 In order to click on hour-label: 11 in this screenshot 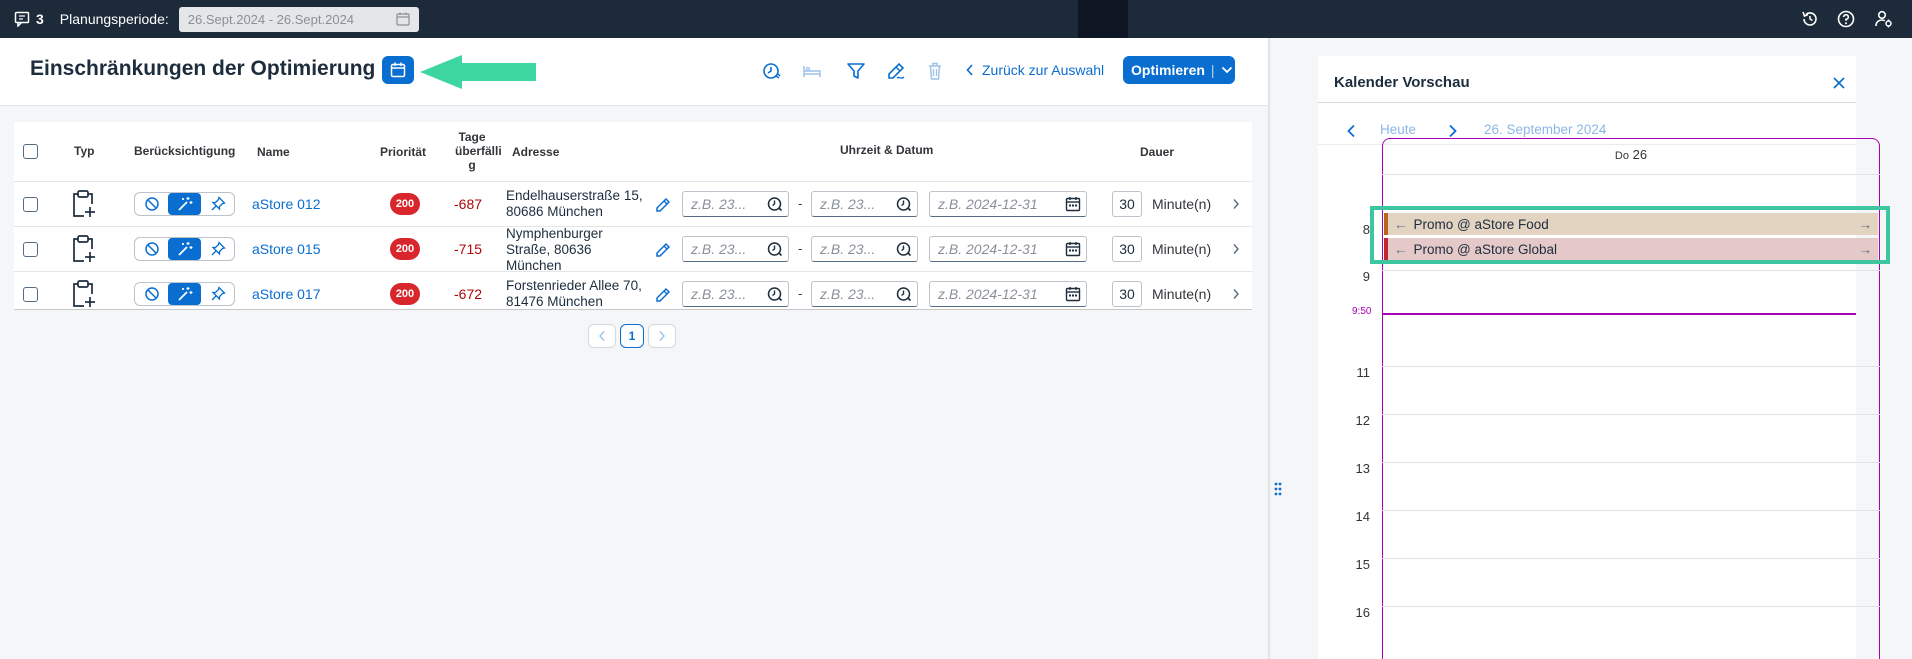, I will do `click(1363, 372)`.